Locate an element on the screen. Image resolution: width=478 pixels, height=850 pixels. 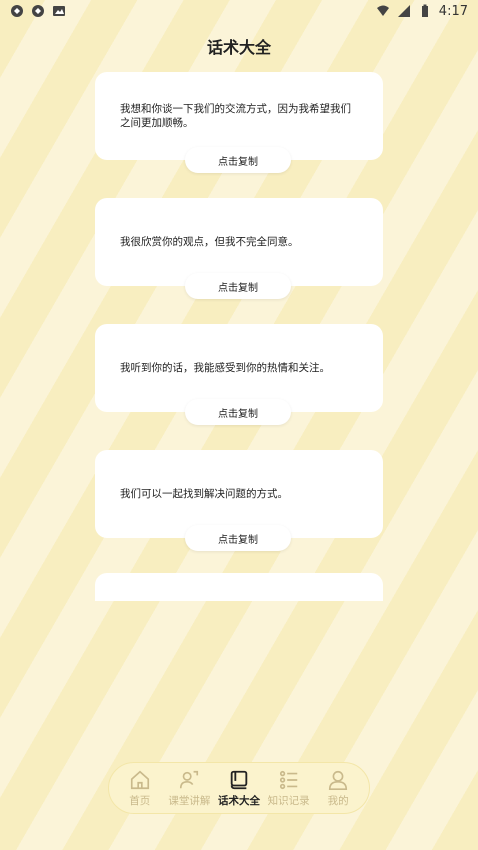
phrase-text: 我想和你谈一下我们的交流方式，因为我希望我们之间更加顺畅。 is located at coordinates (235, 116).